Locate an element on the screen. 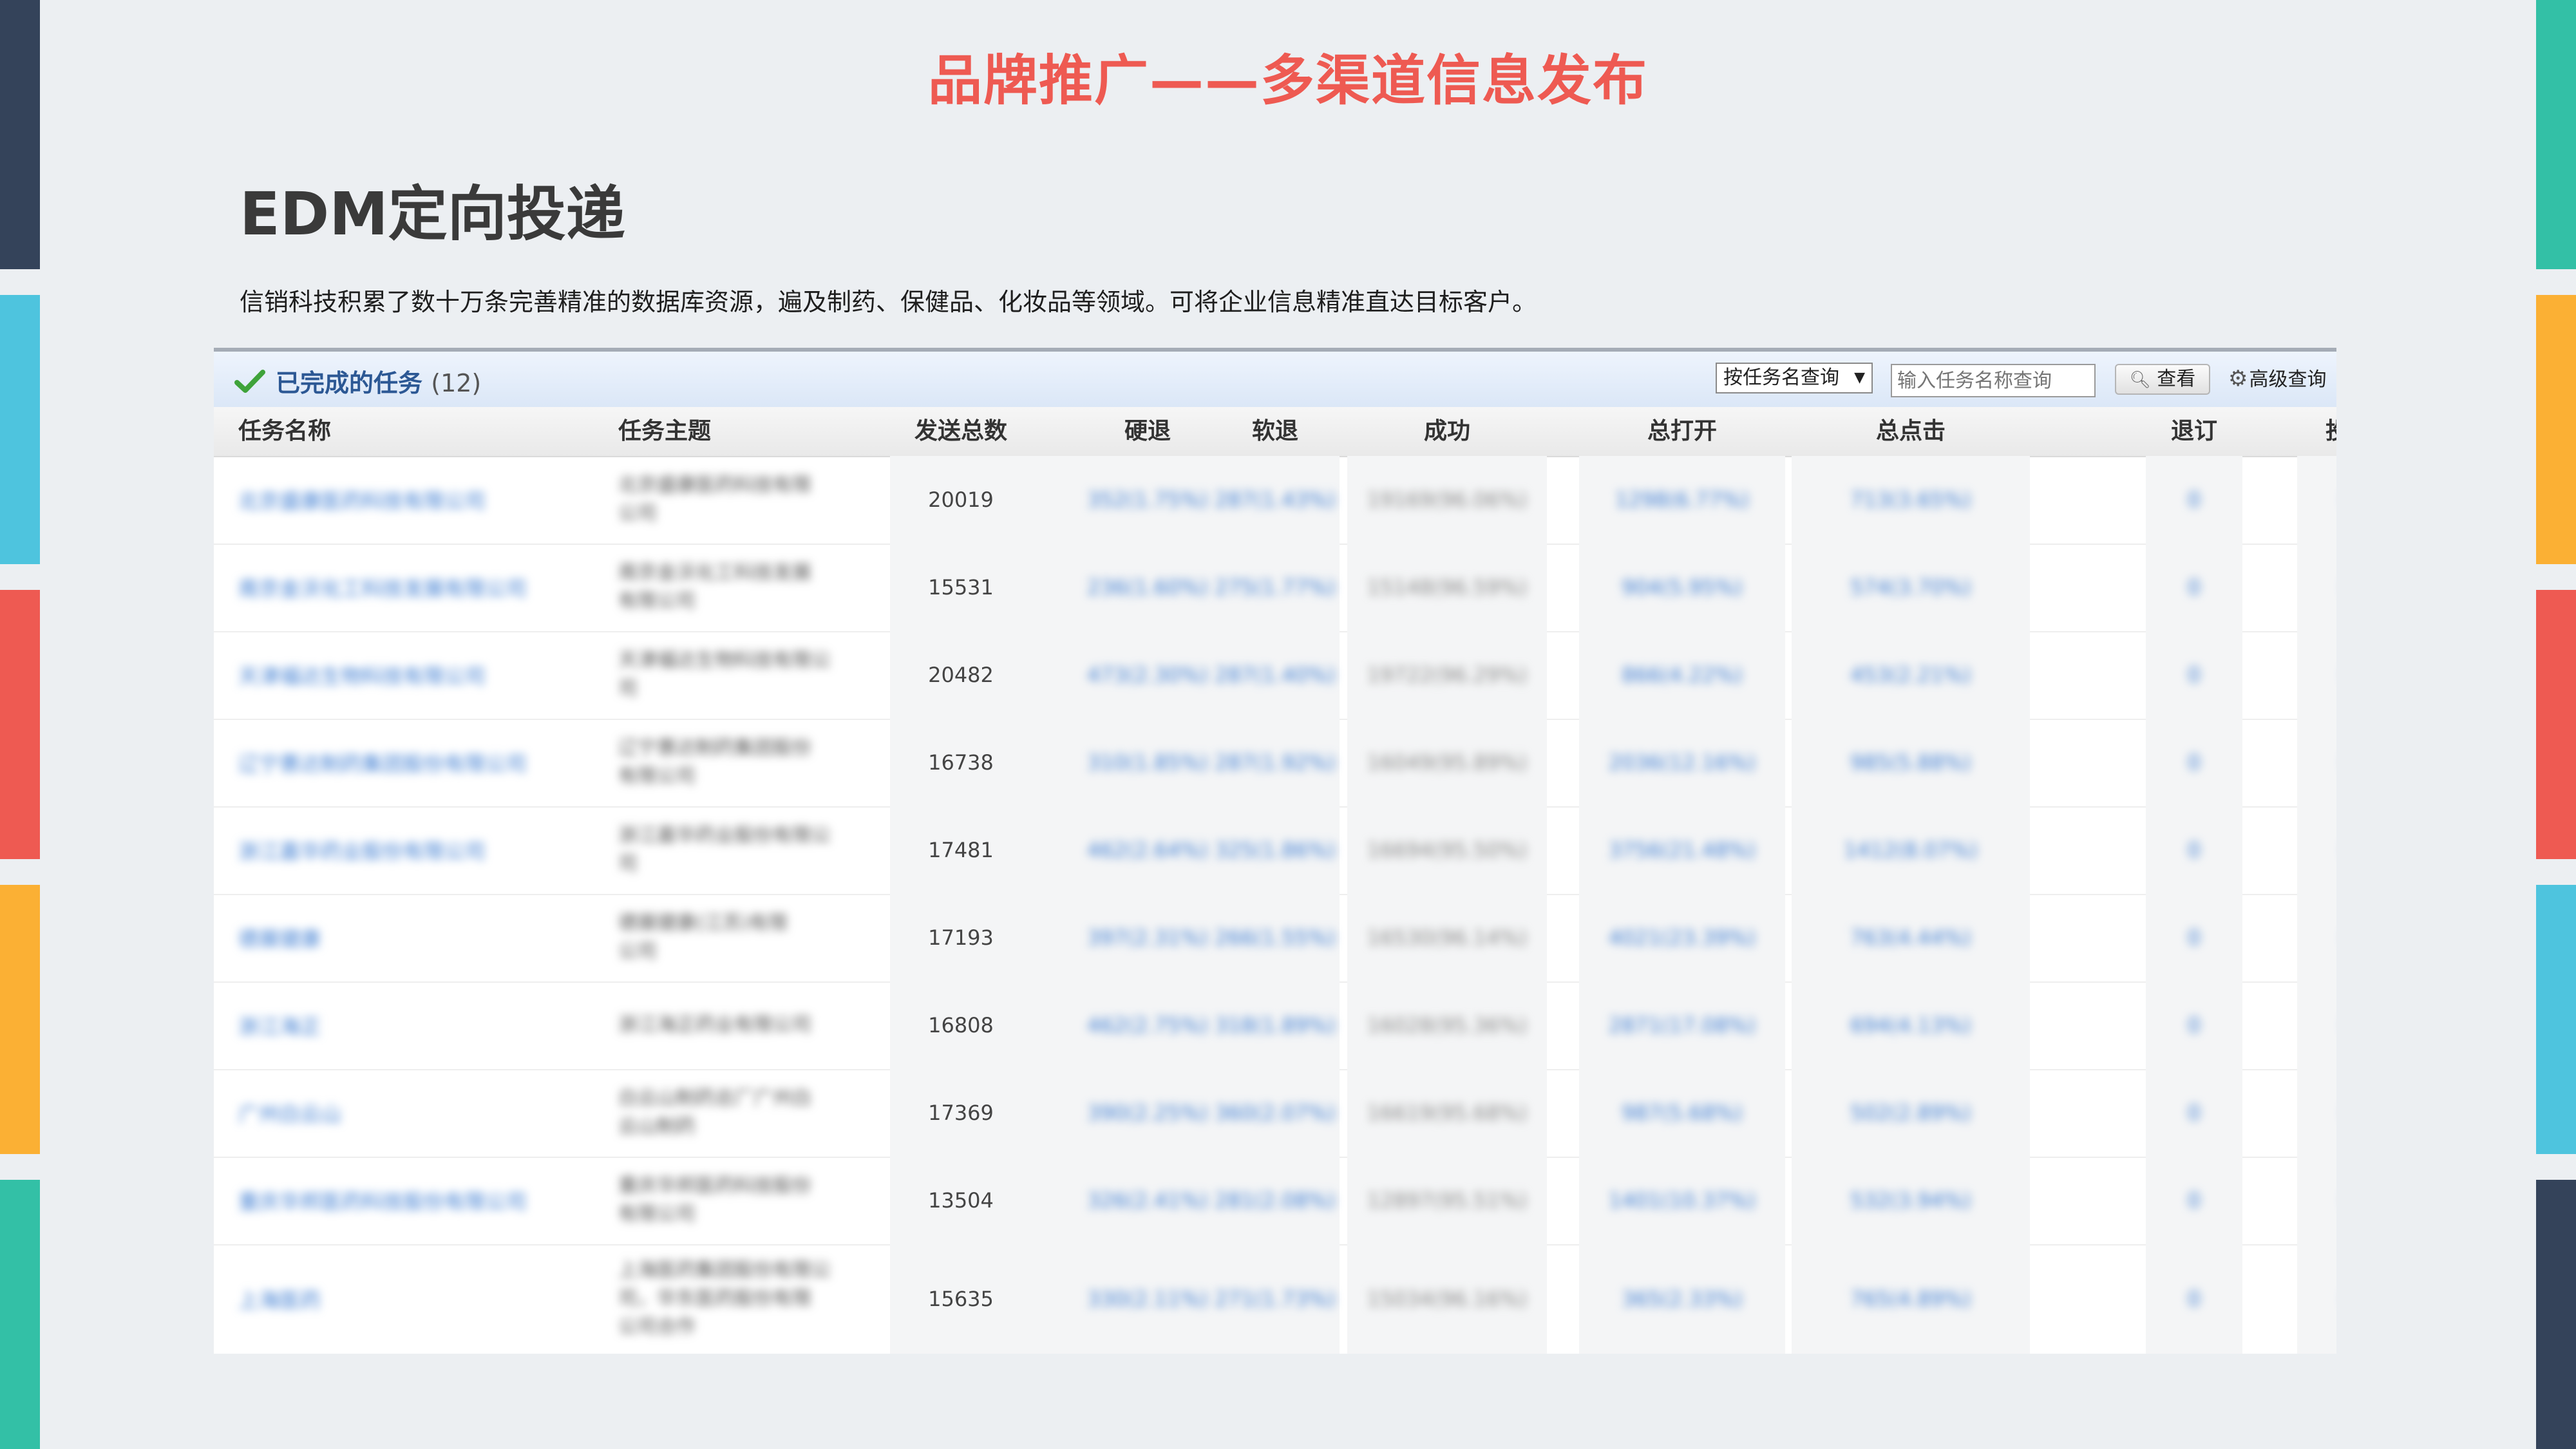 Image resolution: width=2576 pixels, height=1449 pixels. open-link: 365(2.33%) is located at coordinates (1682, 1299).